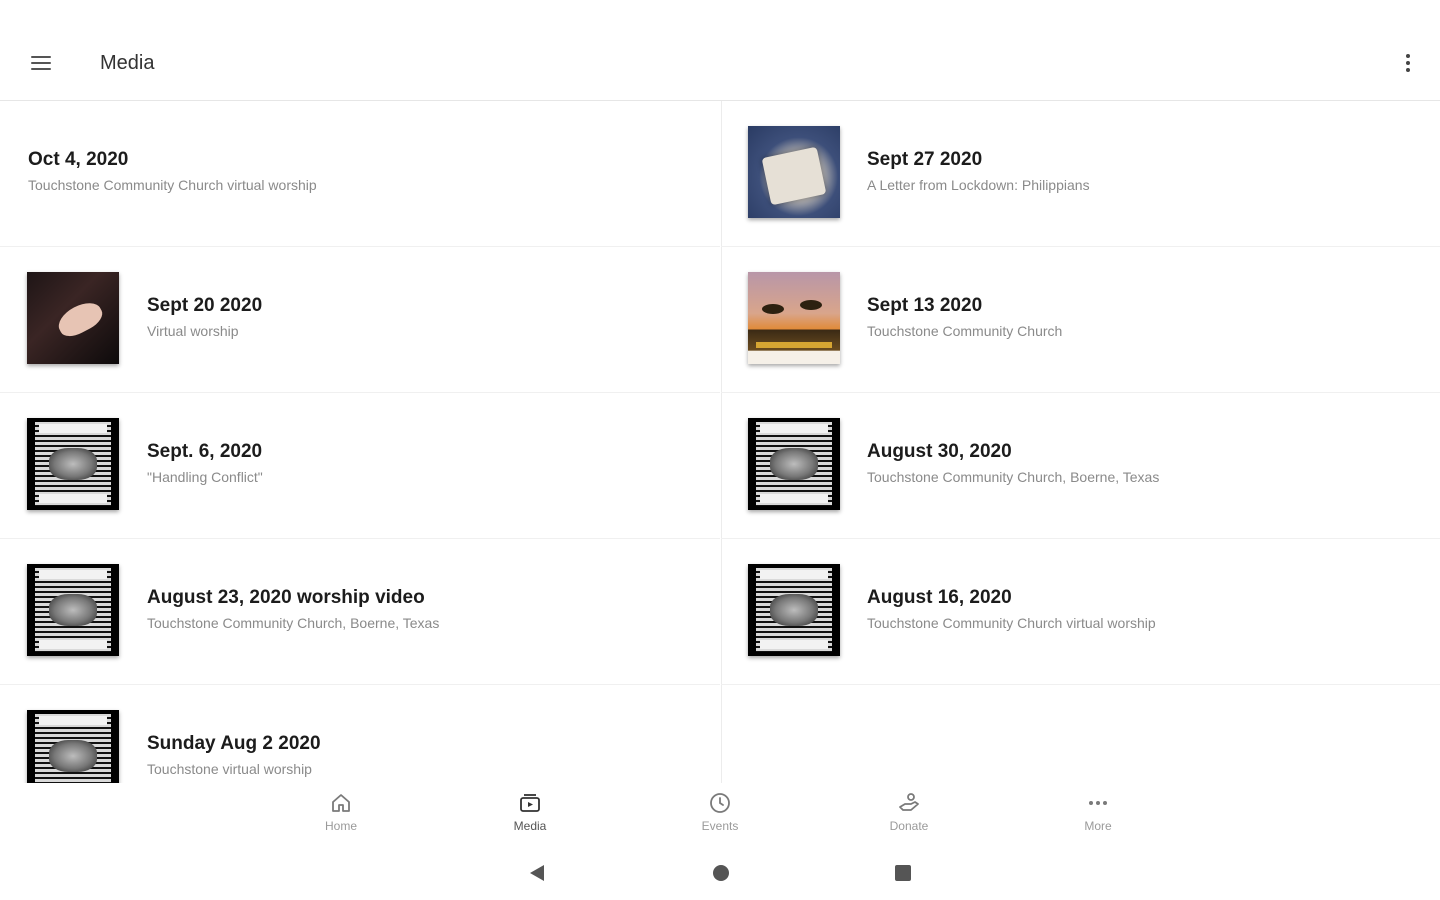  I want to click on home-circle-icon, so click(721, 873).